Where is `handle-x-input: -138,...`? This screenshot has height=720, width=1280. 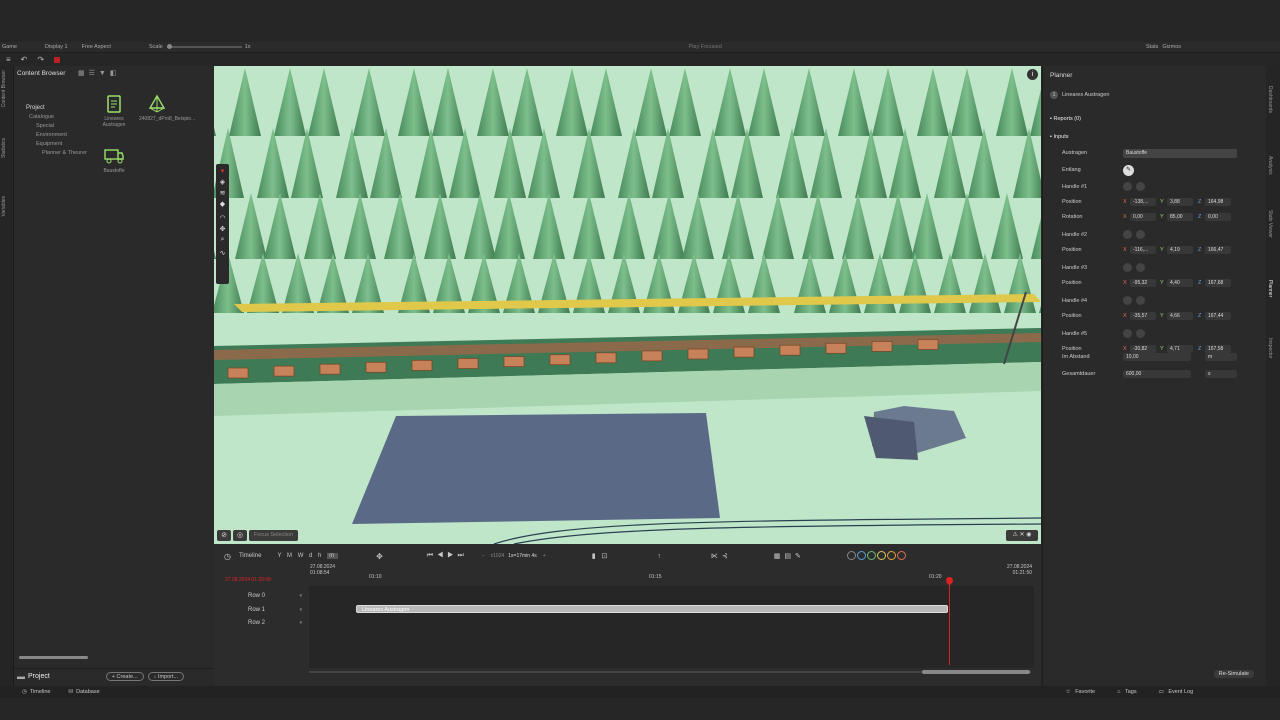 handle-x-input: -138,... is located at coordinates (1143, 202).